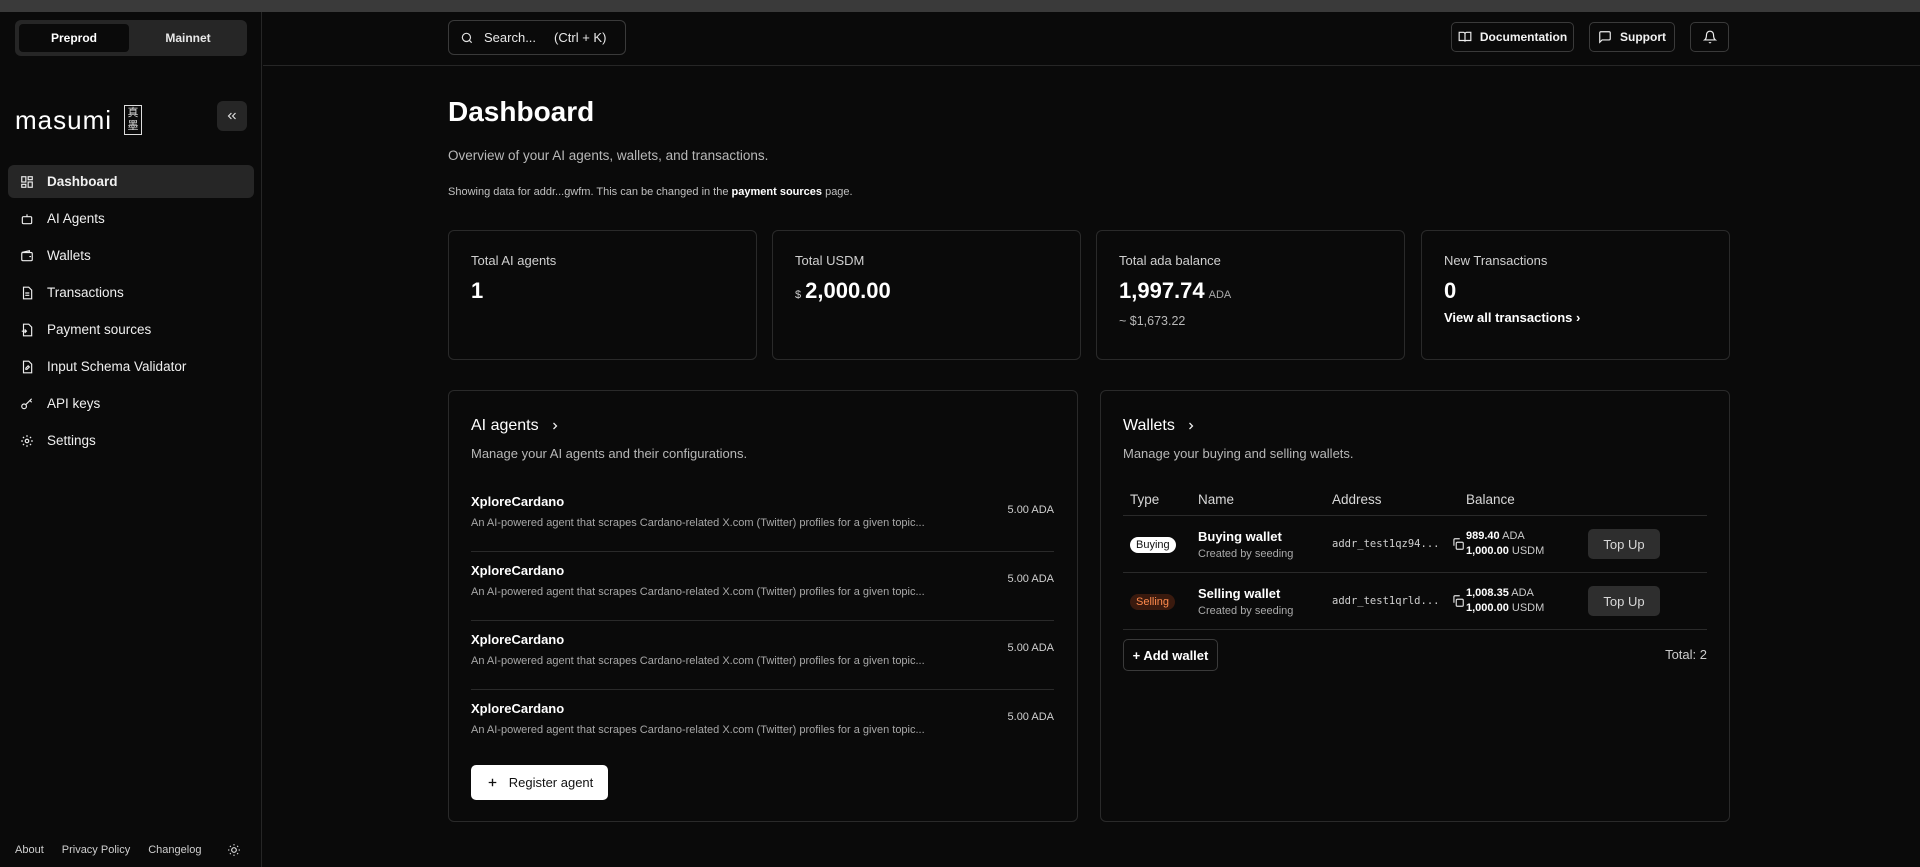 The width and height of the screenshot is (1920, 867). I want to click on sidebar-item-label: AI Agents, so click(76, 218).